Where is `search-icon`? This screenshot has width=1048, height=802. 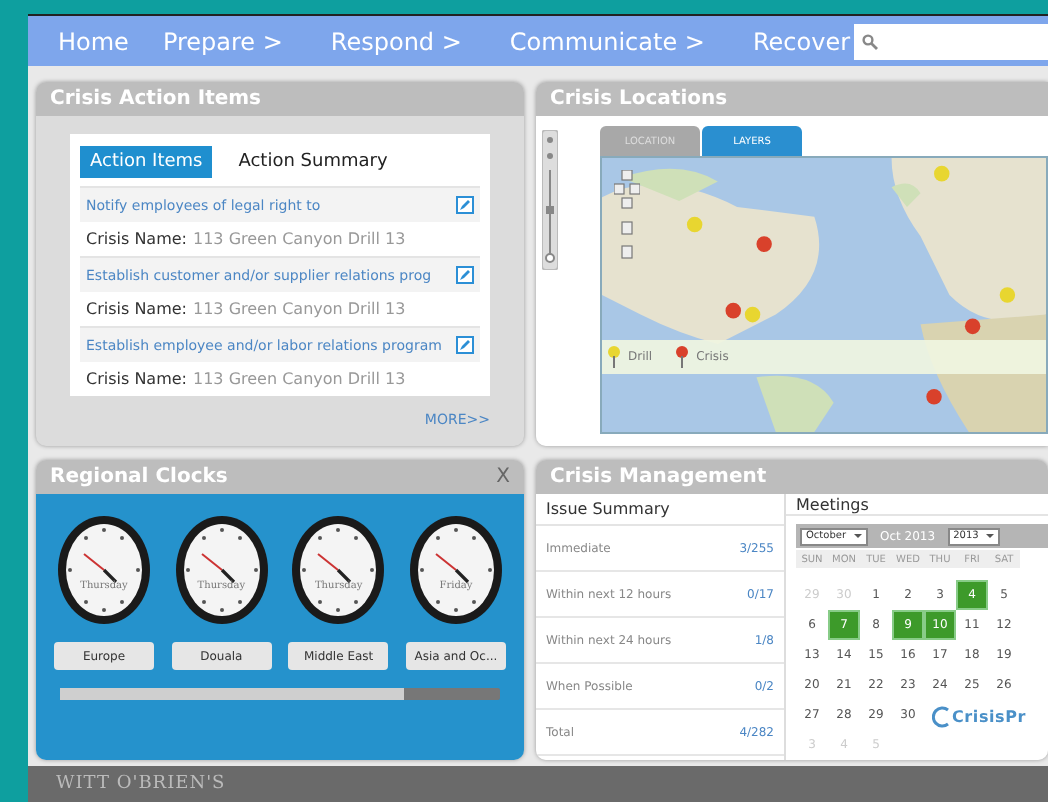
search-icon is located at coordinates (870, 41).